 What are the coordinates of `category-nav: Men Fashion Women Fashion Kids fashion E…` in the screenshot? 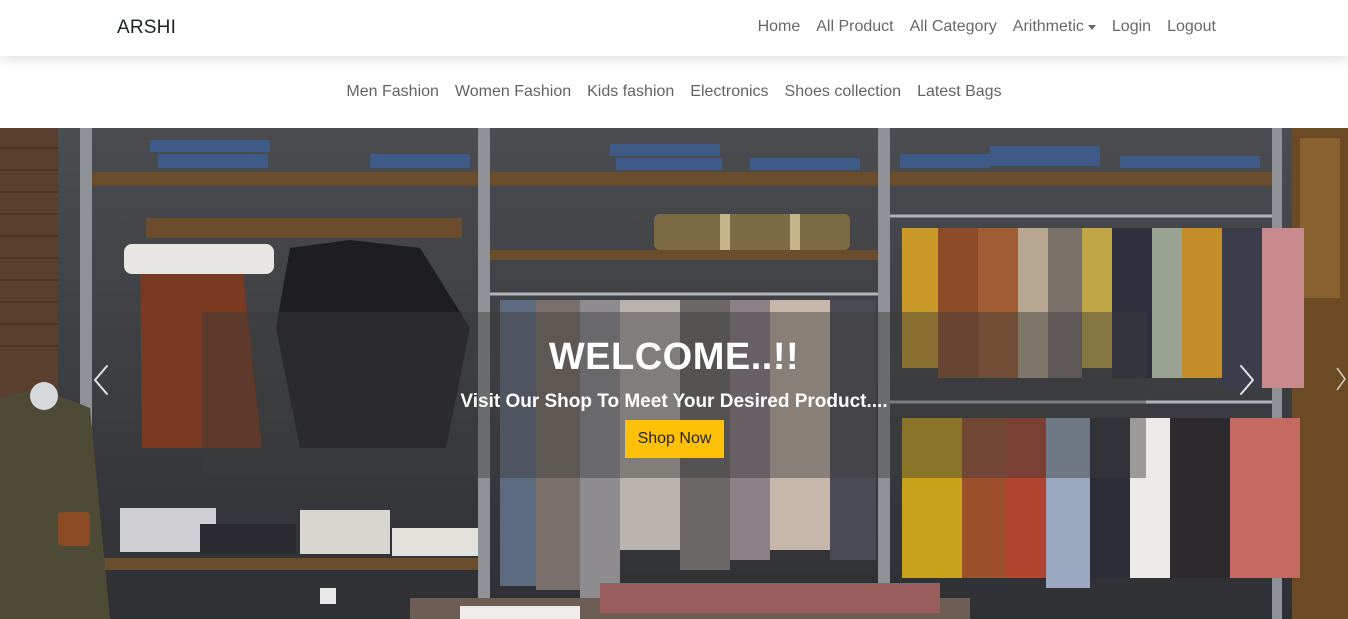 It's located at (674, 92).